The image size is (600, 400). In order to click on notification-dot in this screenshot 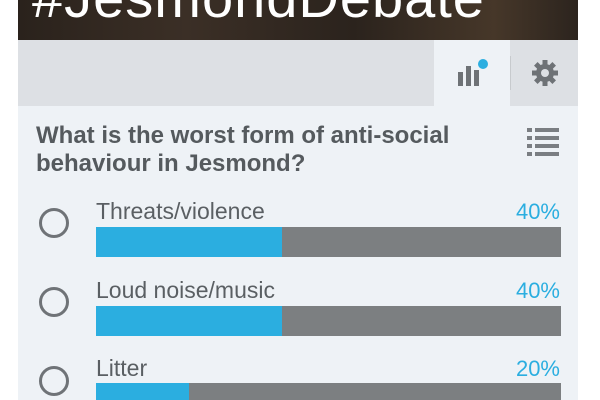, I will do `click(483, 64)`.